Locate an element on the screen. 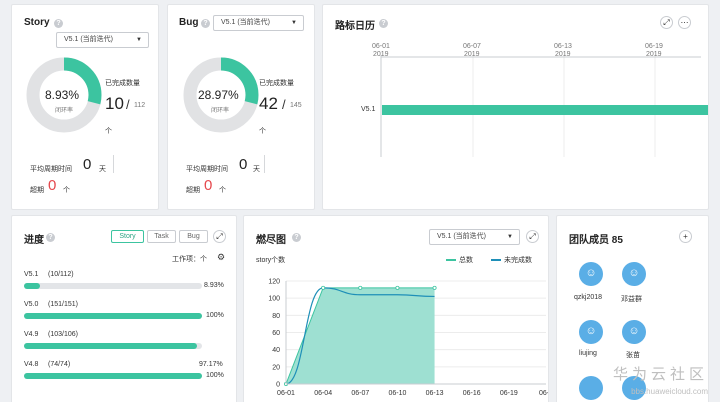  x-tick-label: 06-01 is located at coordinates (286, 393).